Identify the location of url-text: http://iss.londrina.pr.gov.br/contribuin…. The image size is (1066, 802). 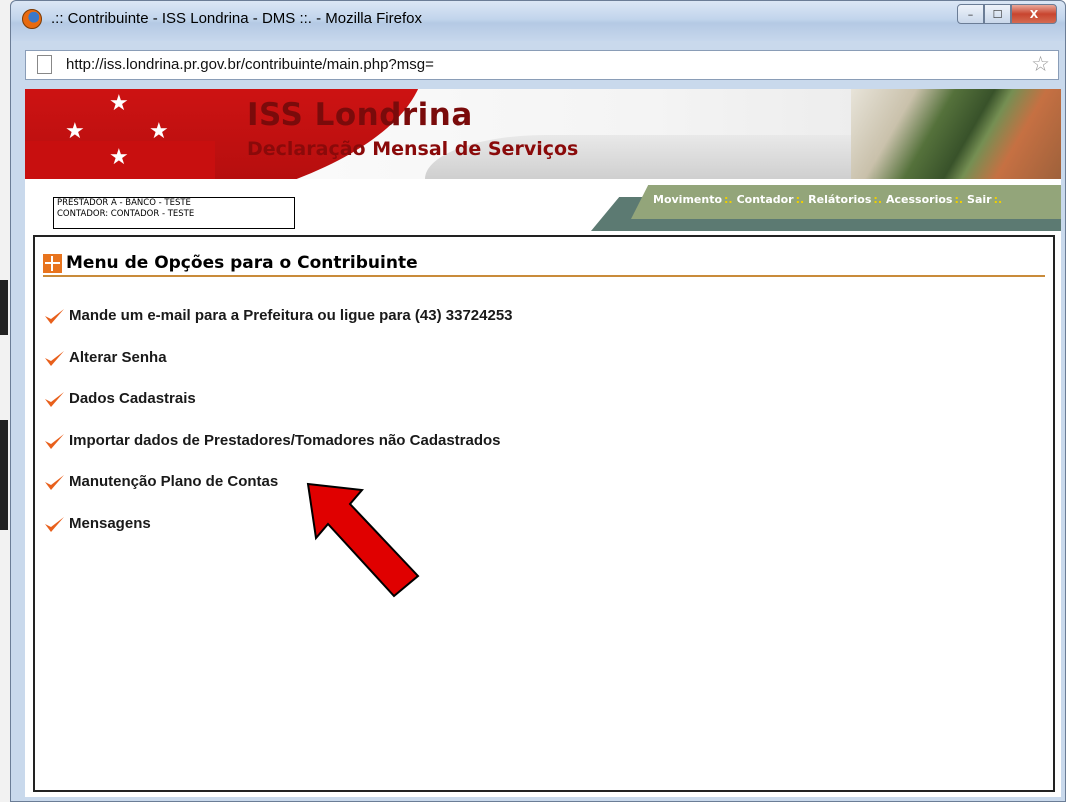
(250, 64).